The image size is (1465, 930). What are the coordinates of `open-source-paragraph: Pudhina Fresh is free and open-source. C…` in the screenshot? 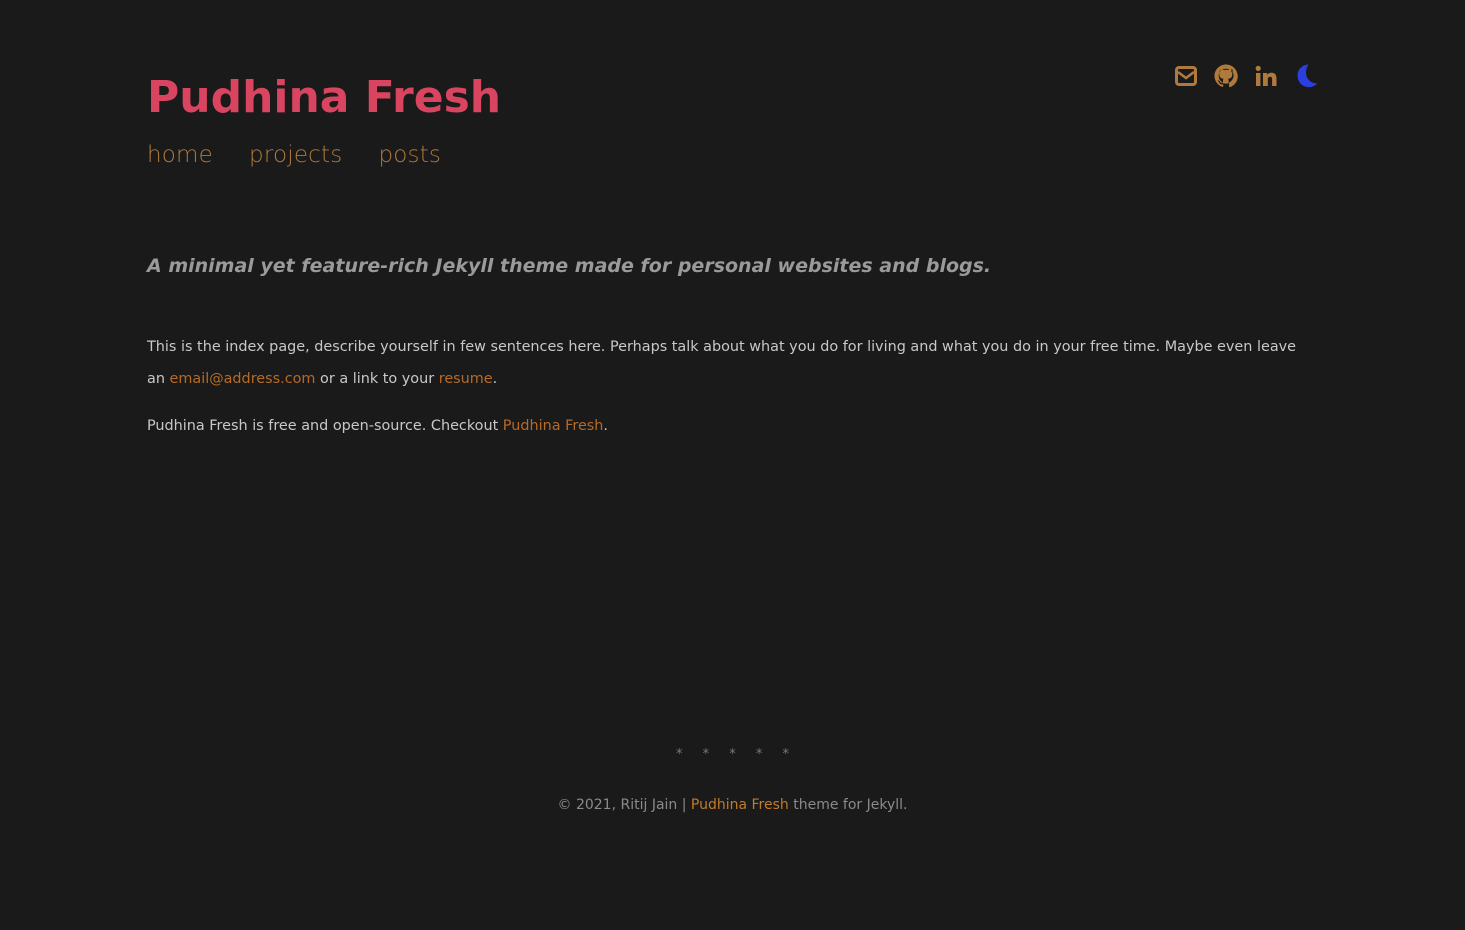 It's located at (377, 426).